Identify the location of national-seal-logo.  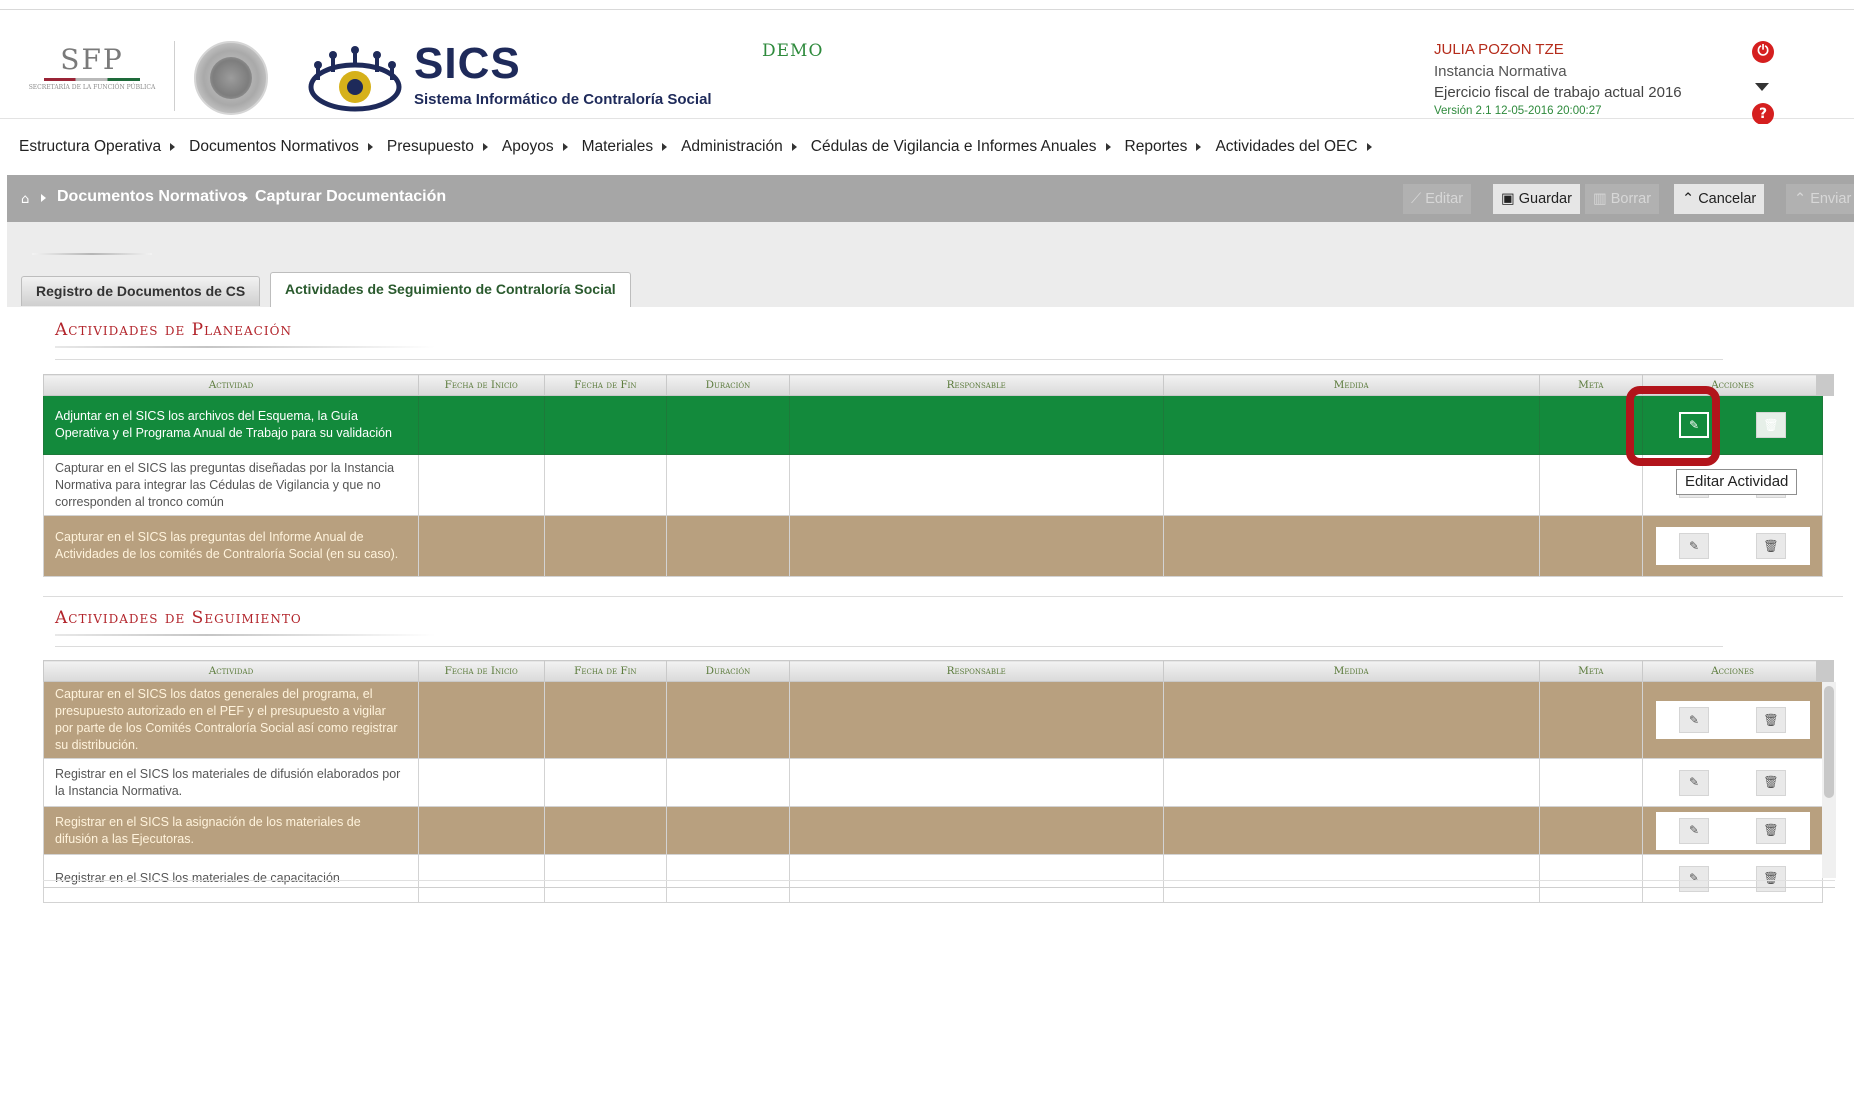
(231, 78).